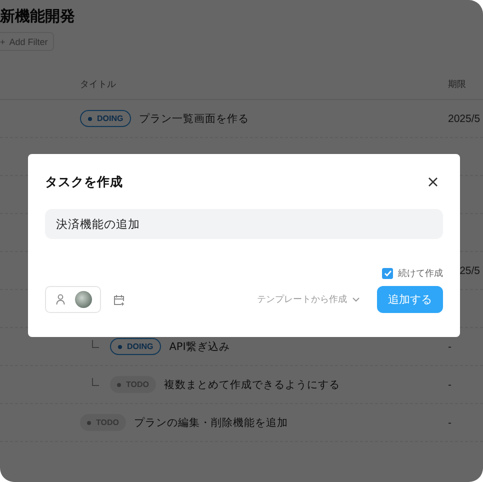 The height and width of the screenshot is (482, 483). I want to click on column-header: 期限, so click(457, 84).